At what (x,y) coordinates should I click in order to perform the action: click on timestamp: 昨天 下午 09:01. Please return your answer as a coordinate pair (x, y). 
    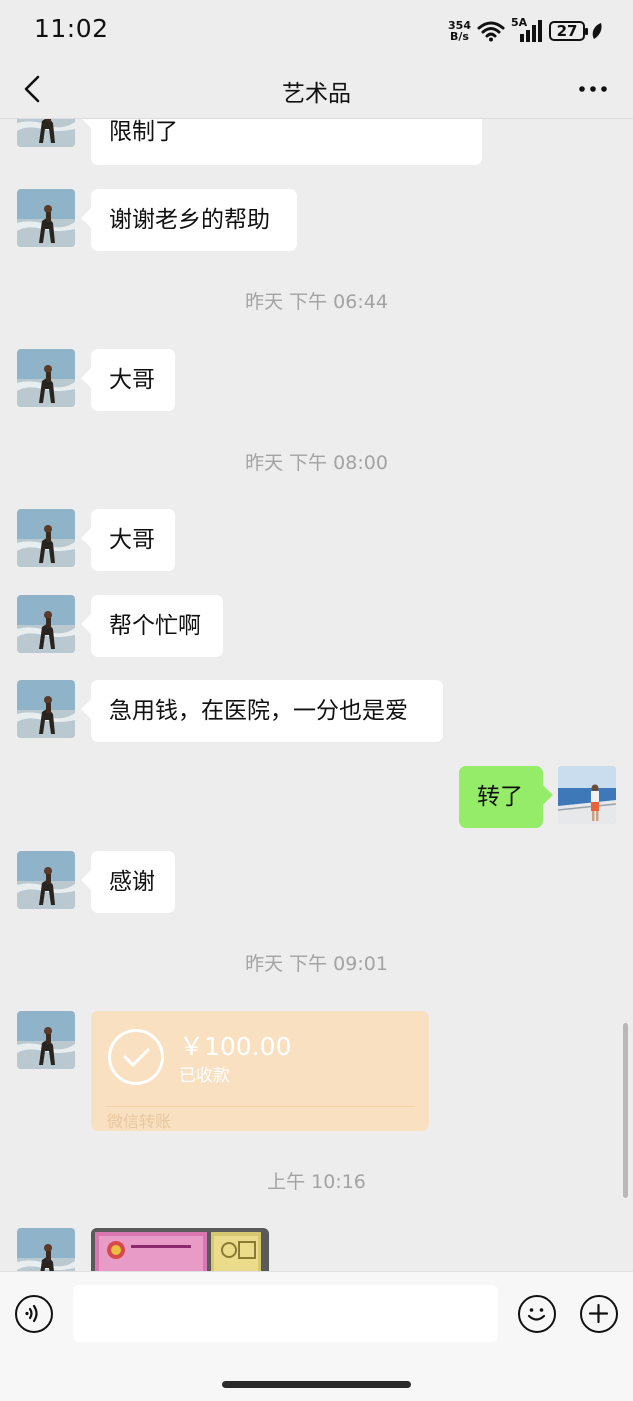
    Looking at the image, I should click on (316, 964).